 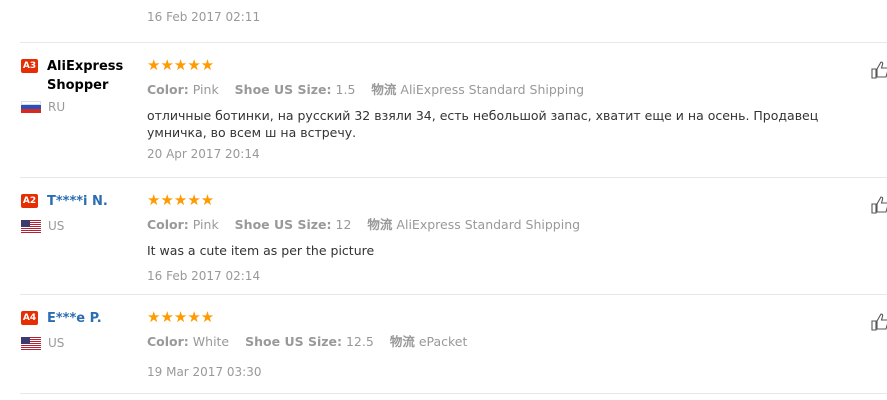 I want to click on color-value: White, so click(x=211, y=341).